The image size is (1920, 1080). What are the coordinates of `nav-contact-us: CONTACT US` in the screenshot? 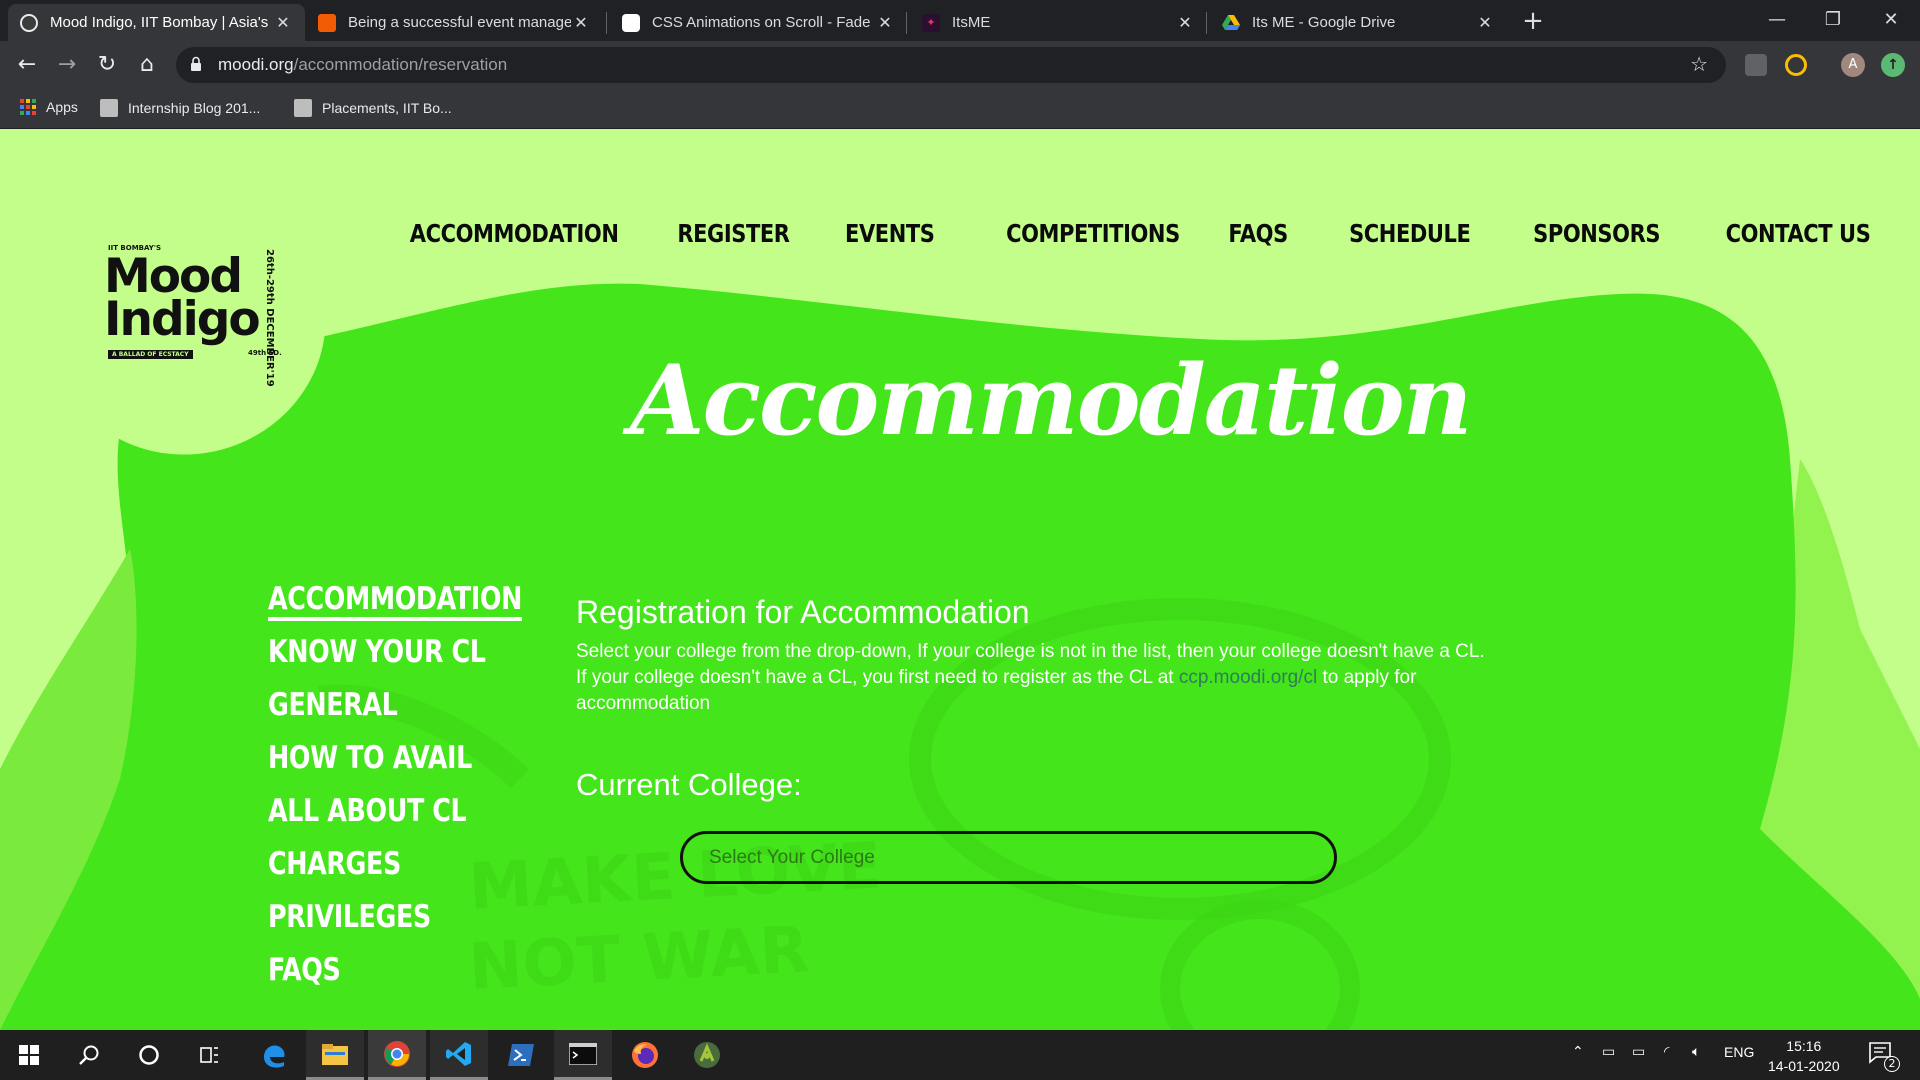 It's located at (1797, 233).